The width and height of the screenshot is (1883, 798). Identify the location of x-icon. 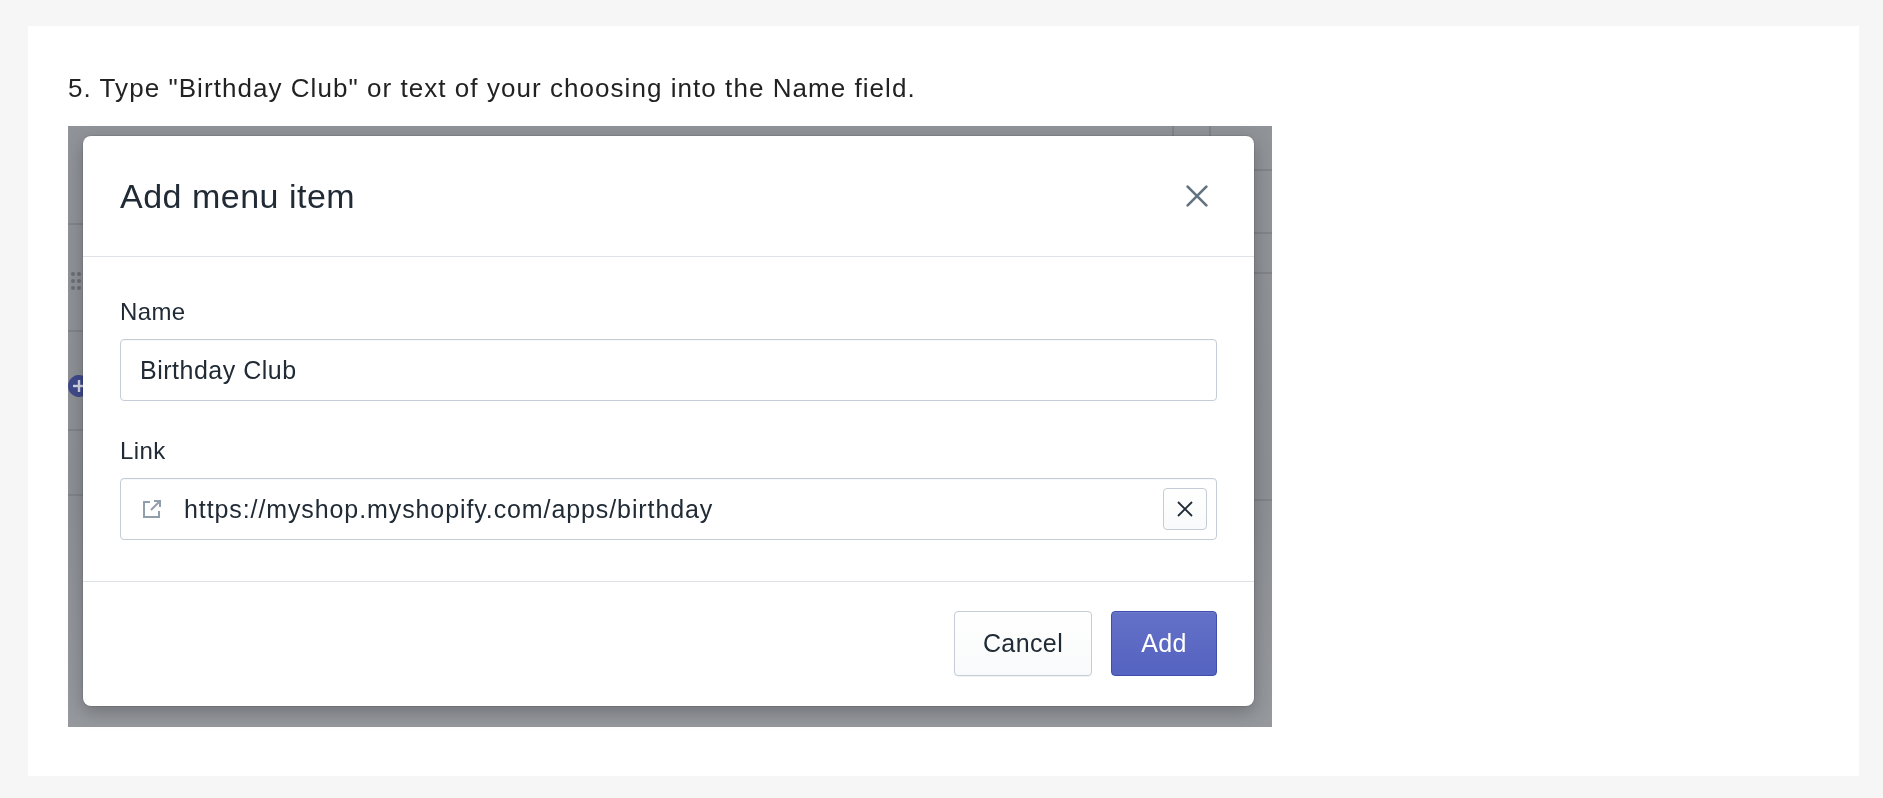
(1185, 509).